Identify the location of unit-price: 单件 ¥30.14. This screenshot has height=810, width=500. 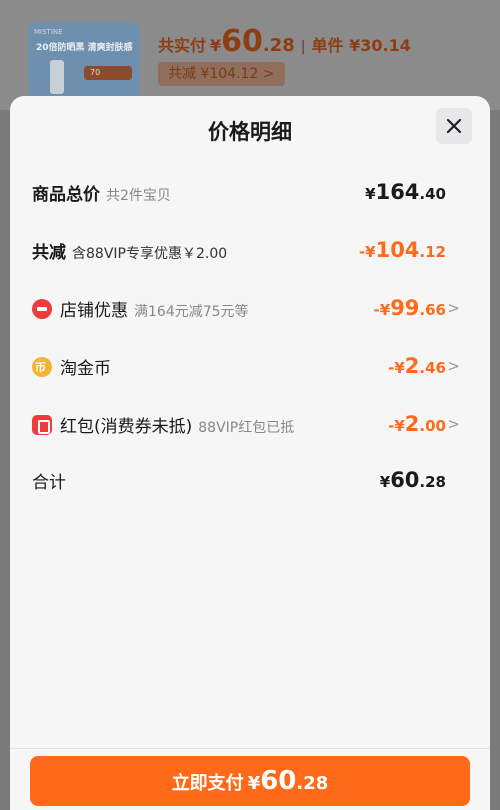
(361, 45).